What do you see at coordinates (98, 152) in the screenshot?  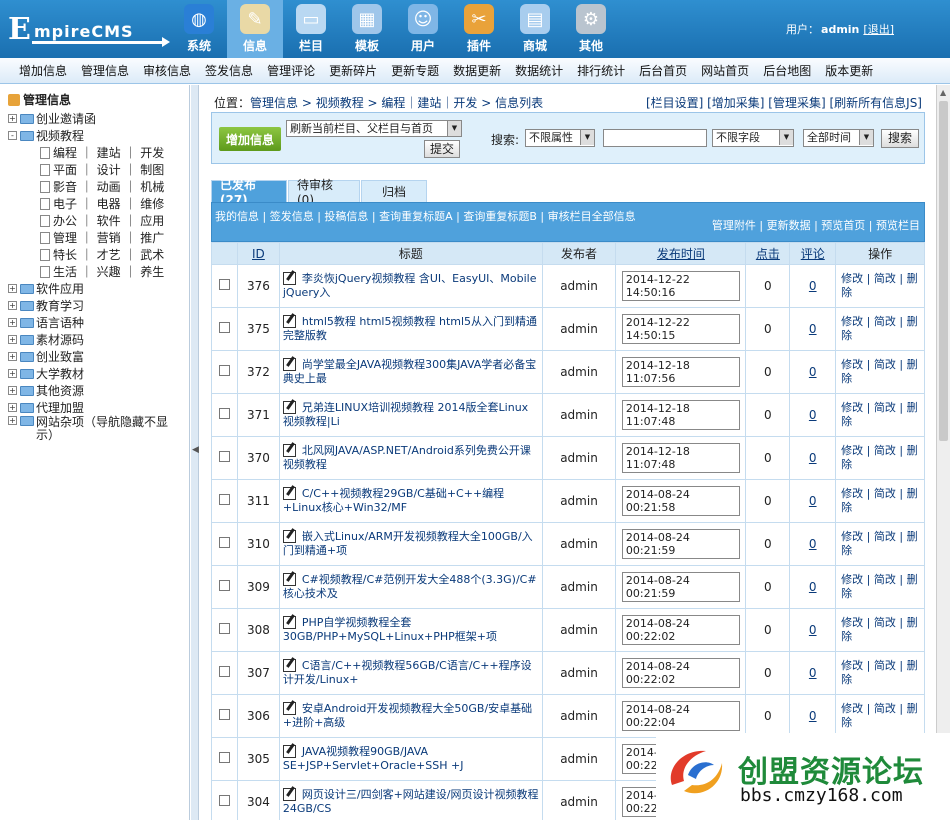 I see `tree-item: 编程 ｜ 建站 ｜ 开发` at bounding box center [98, 152].